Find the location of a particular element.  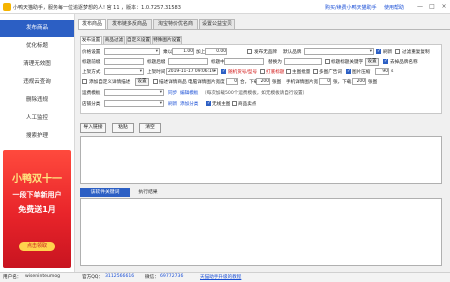

category-select is located at coordinates (134, 103).